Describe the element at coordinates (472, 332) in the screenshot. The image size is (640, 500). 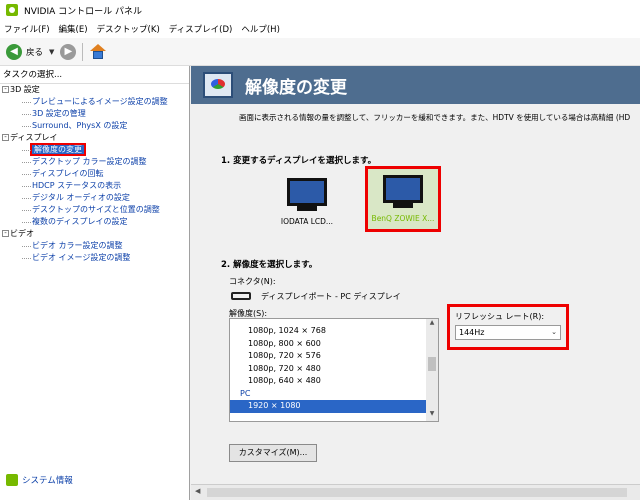
I see `refresh-rate-value: 144Hz` at that location.